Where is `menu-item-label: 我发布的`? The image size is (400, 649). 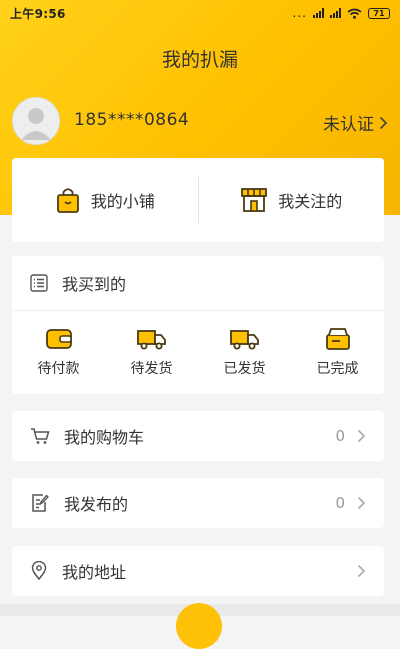
menu-item-label: 我发布的 is located at coordinates (96, 504).